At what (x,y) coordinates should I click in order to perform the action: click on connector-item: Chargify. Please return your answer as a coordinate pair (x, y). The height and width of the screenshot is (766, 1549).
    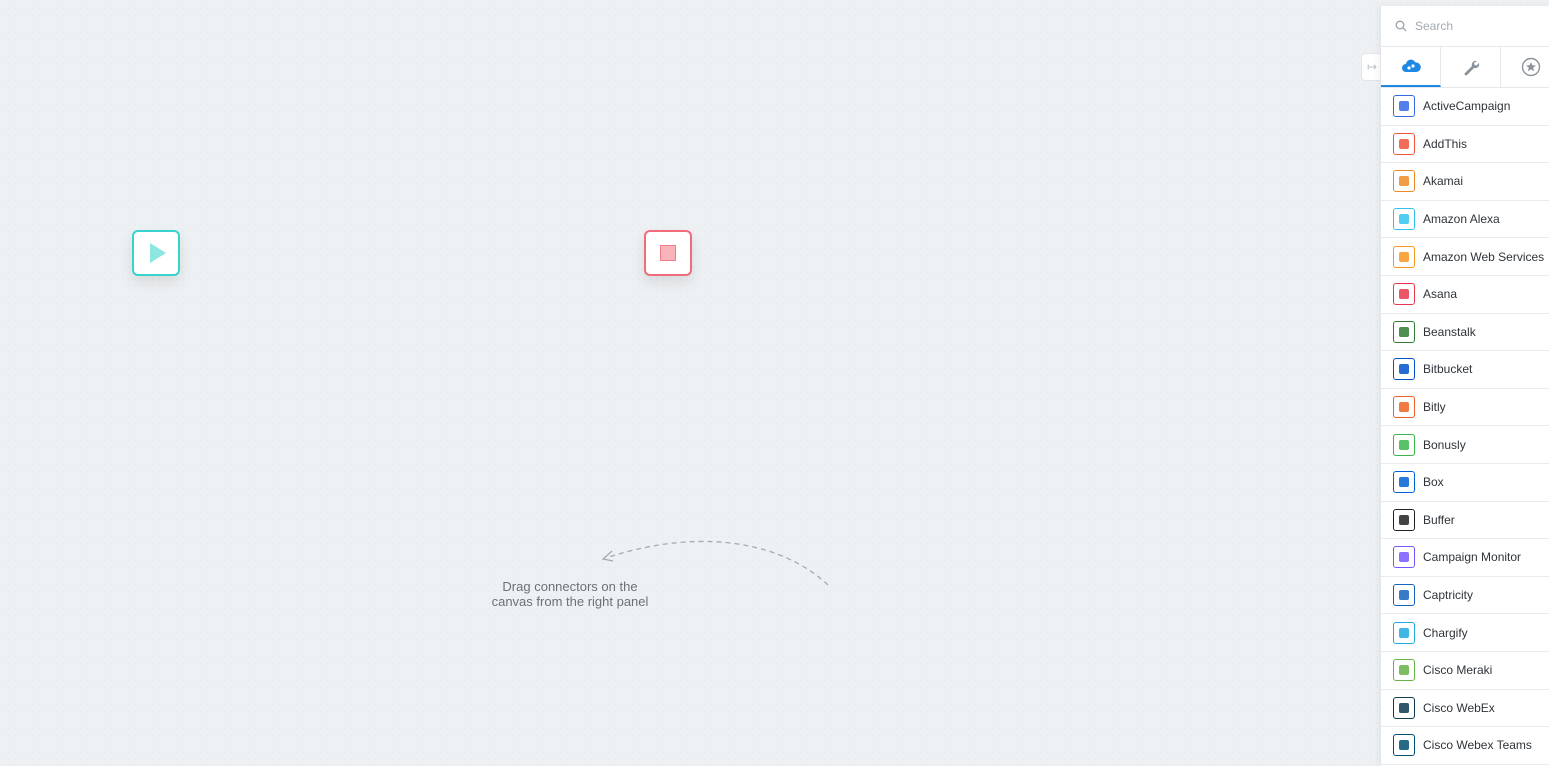
    Looking at the image, I should click on (1465, 633).